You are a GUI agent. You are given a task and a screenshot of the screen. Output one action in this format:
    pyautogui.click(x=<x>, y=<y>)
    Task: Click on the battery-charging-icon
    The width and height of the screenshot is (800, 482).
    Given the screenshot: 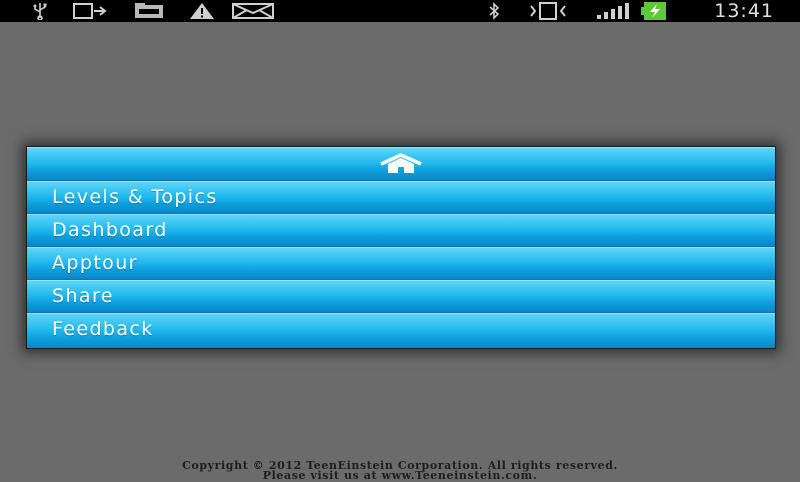 What is the action you would take?
    pyautogui.click(x=655, y=11)
    